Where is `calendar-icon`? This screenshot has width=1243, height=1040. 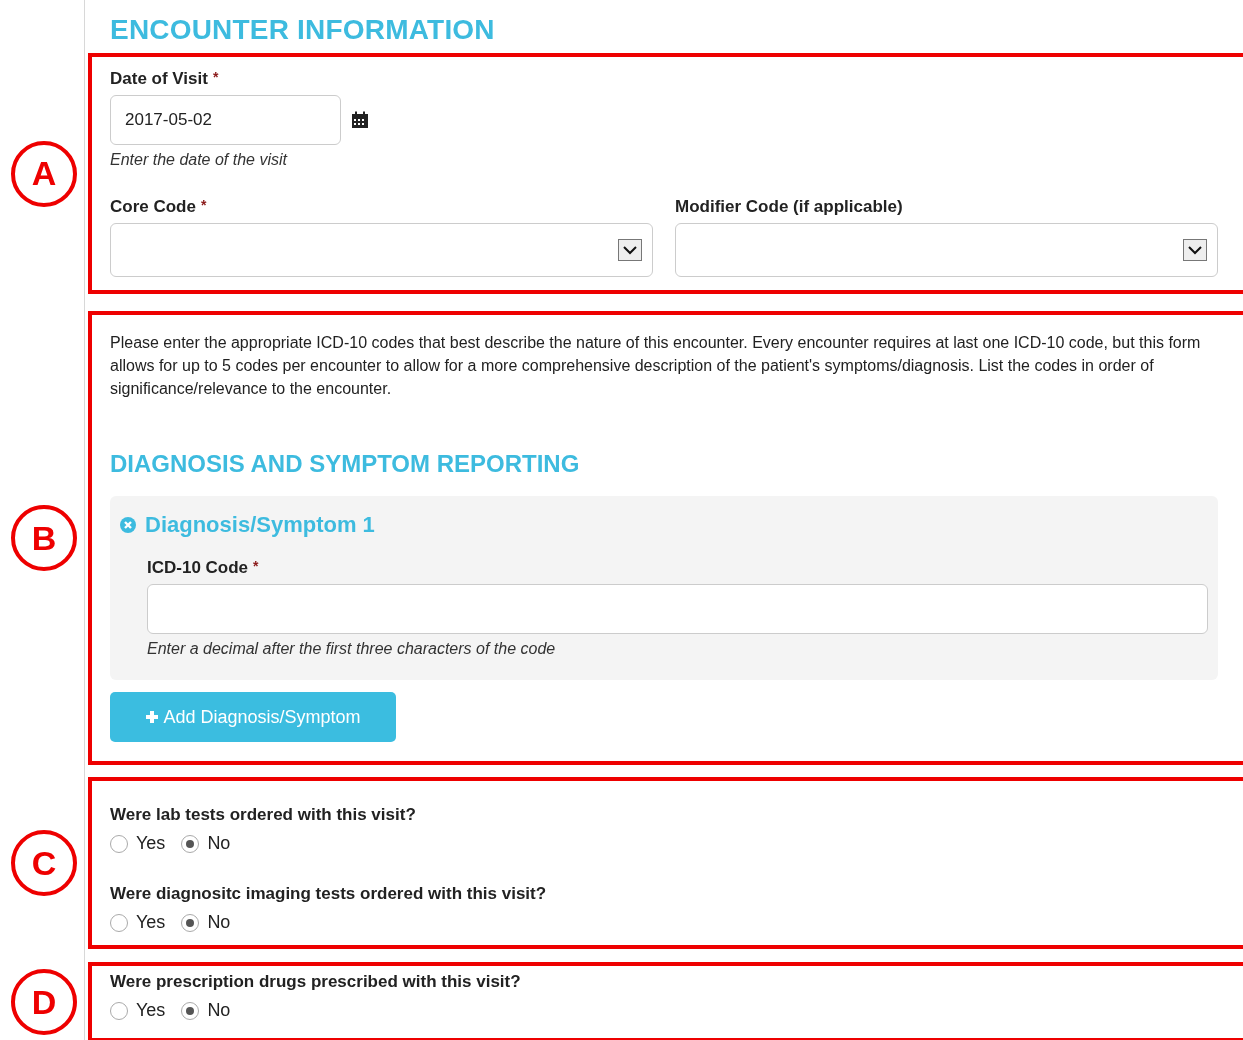 calendar-icon is located at coordinates (360, 120).